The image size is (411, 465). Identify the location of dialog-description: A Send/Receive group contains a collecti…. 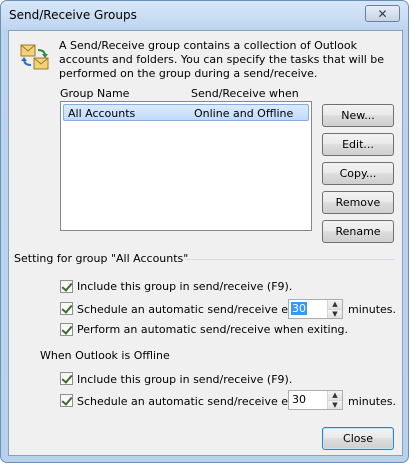
(222, 59).